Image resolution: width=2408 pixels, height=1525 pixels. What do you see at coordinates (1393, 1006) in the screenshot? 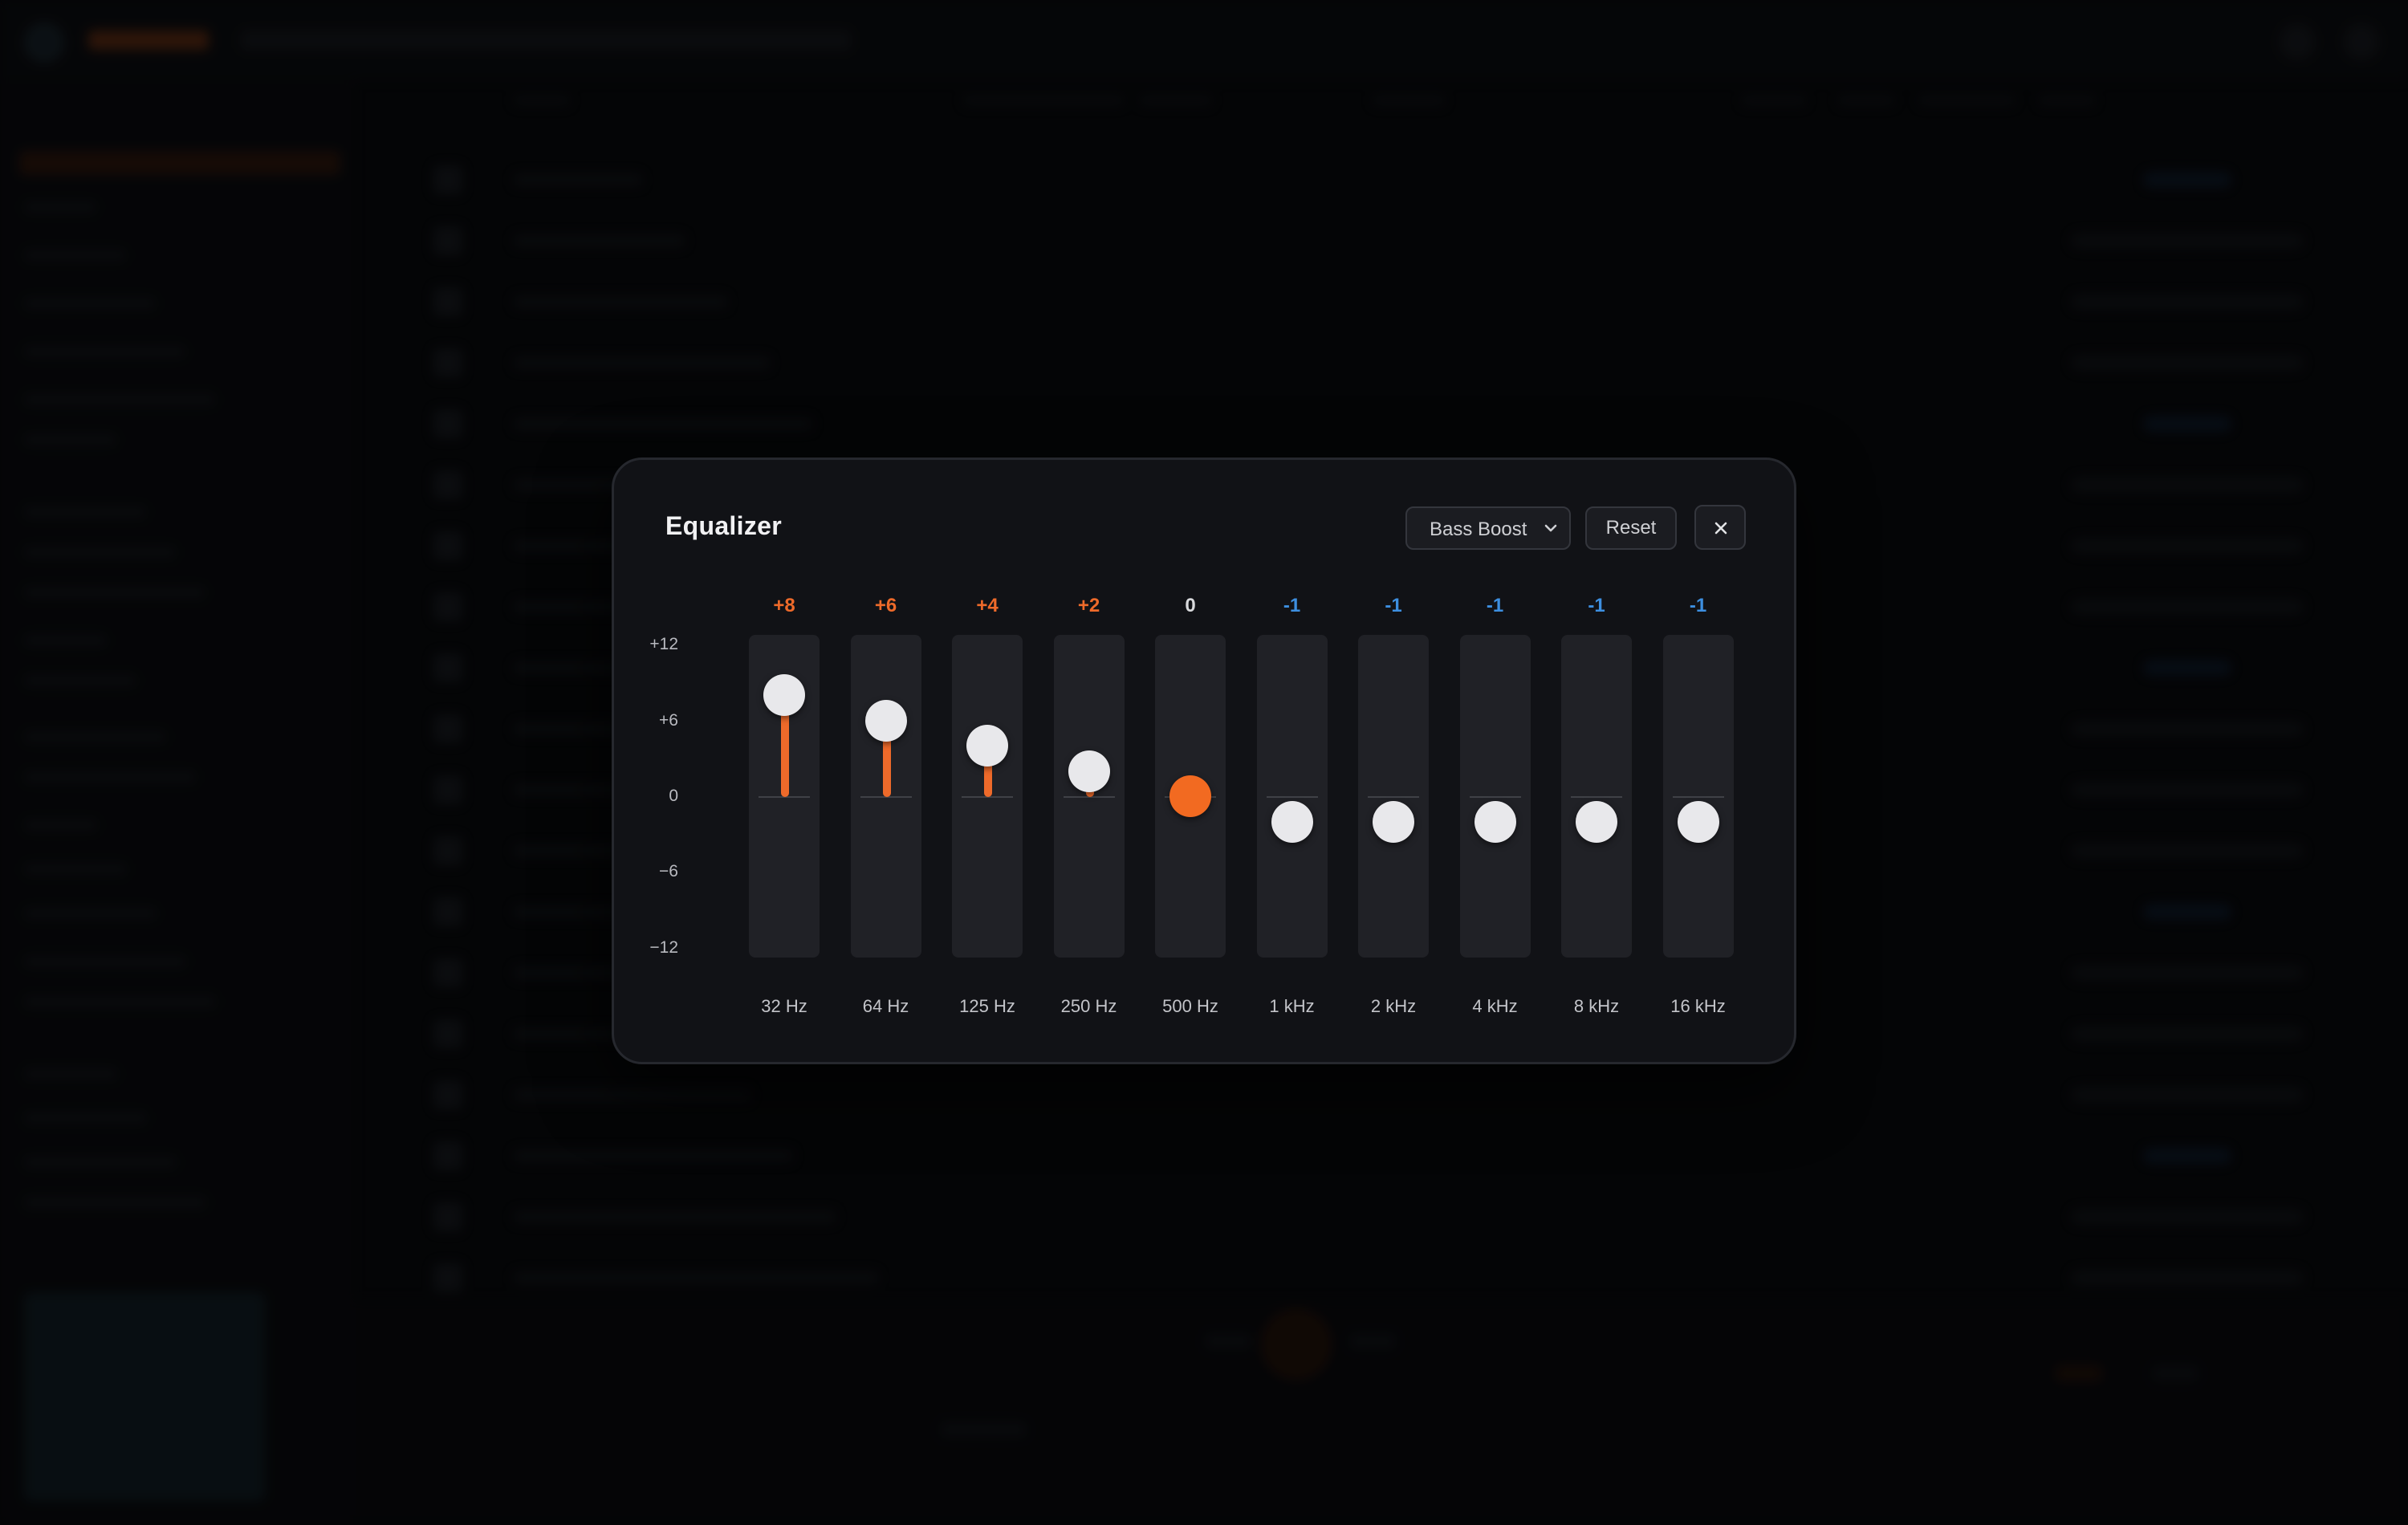
I see `band-frequency-label: 2 kHz` at bounding box center [1393, 1006].